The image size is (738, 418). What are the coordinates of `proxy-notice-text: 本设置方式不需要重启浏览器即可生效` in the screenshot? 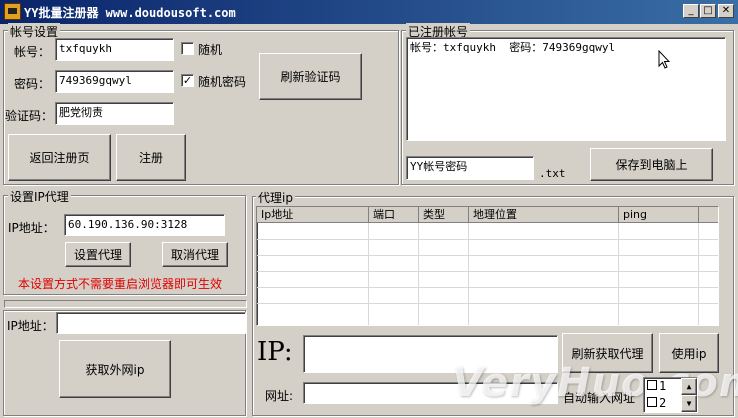 It's located at (120, 284).